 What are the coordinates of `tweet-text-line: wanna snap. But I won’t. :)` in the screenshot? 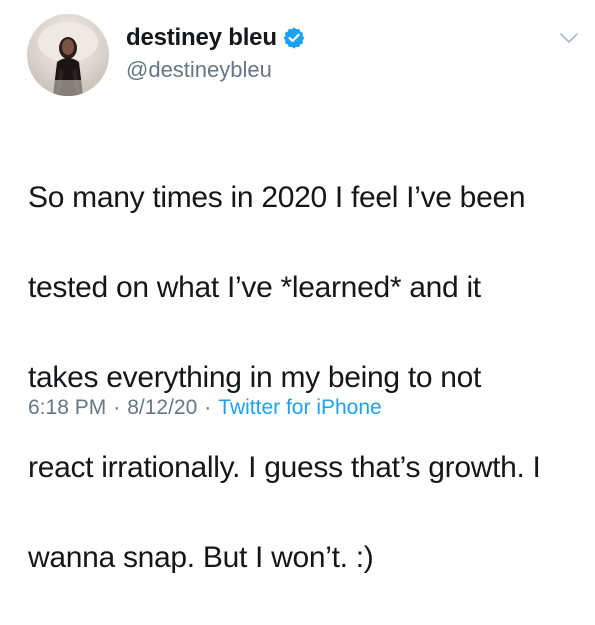 It's located at (201, 557).